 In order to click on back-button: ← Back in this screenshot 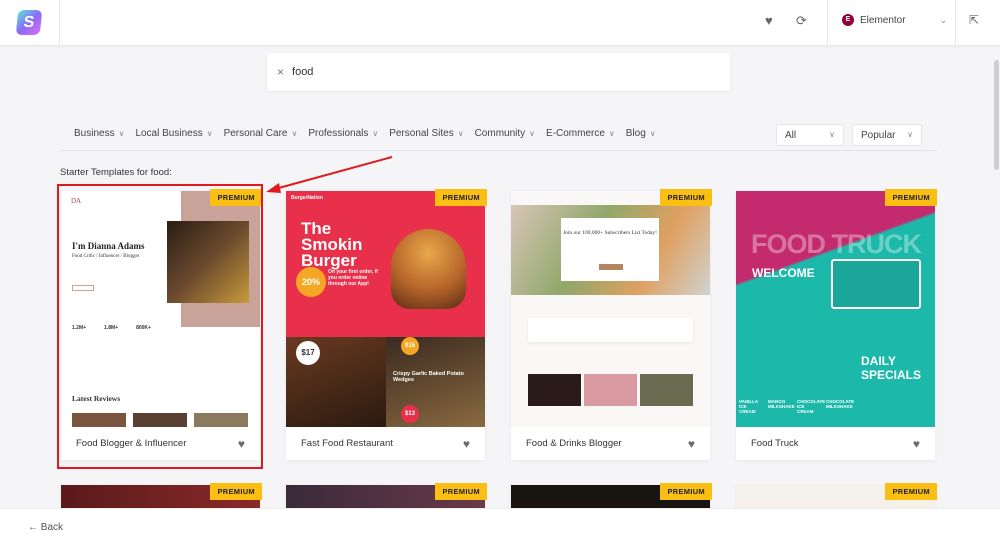, I will do `click(45, 527)`.